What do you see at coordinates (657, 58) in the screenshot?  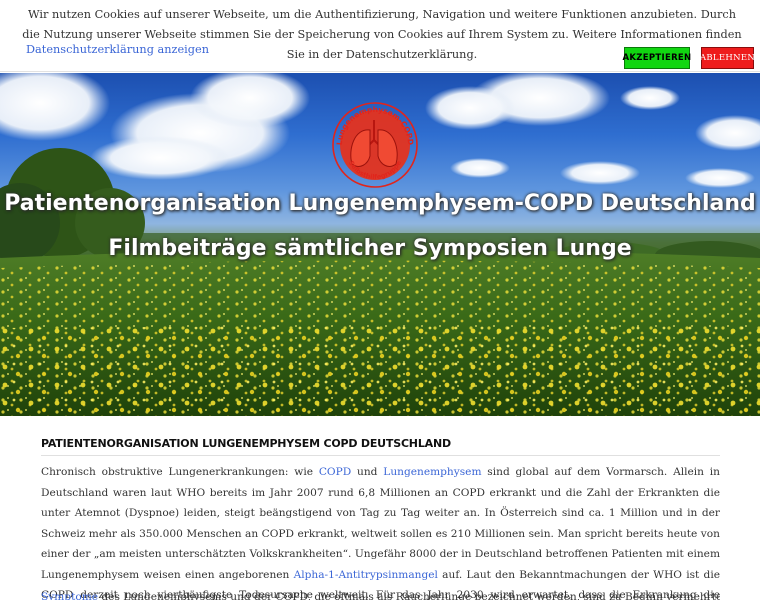 I see `accept-cookies-button: AKZEPTIEREN` at bounding box center [657, 58].